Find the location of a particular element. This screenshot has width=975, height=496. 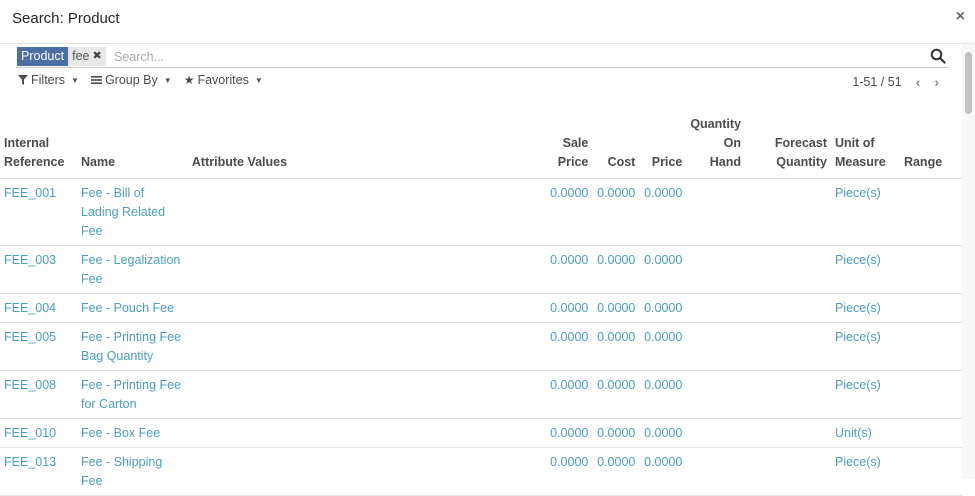

cell-name: Fee - Box Fee is located at coordinates (132, 433).